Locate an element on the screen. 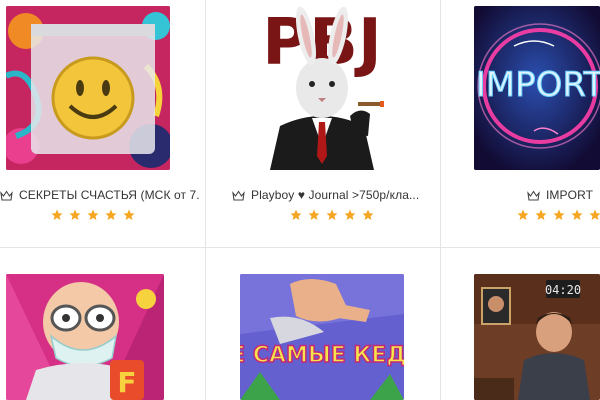  product-title-text: IMPORT is located at coordinates (570, 195).